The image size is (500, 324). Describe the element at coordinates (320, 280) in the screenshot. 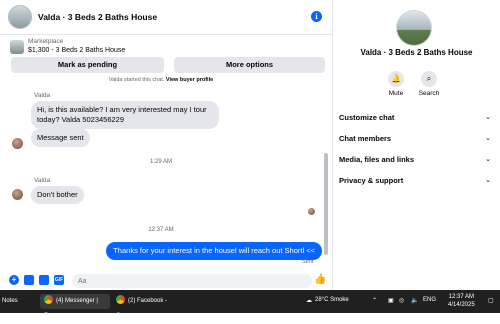

I see `thumbs-up-icon: 👍` at that location.